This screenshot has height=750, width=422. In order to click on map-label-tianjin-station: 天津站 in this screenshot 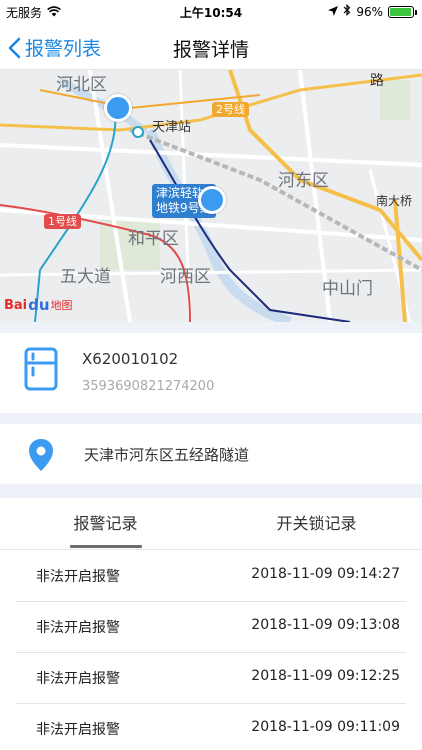, I will do `click(172, 127)`.